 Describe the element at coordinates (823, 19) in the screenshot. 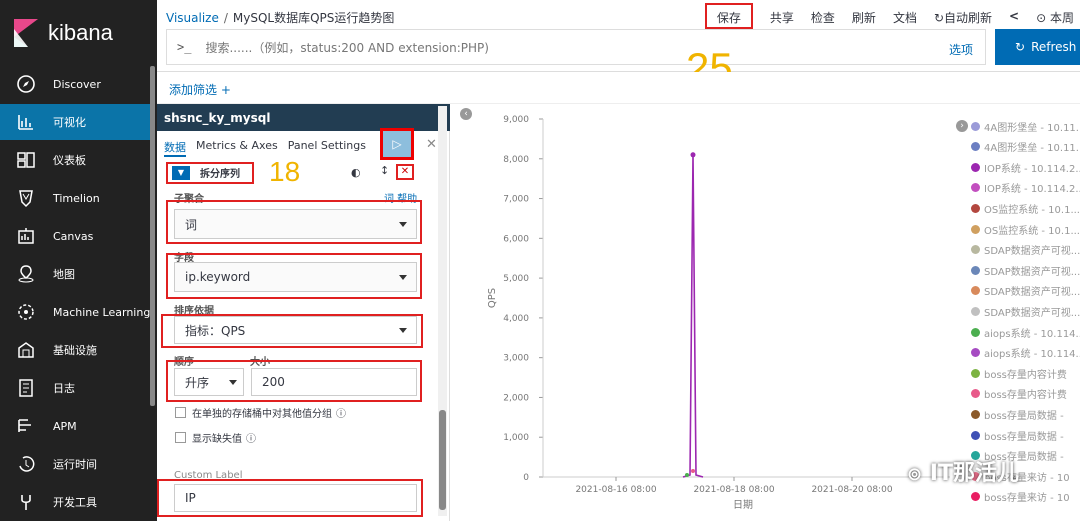

I see `inspect-button: 检查` at that location.